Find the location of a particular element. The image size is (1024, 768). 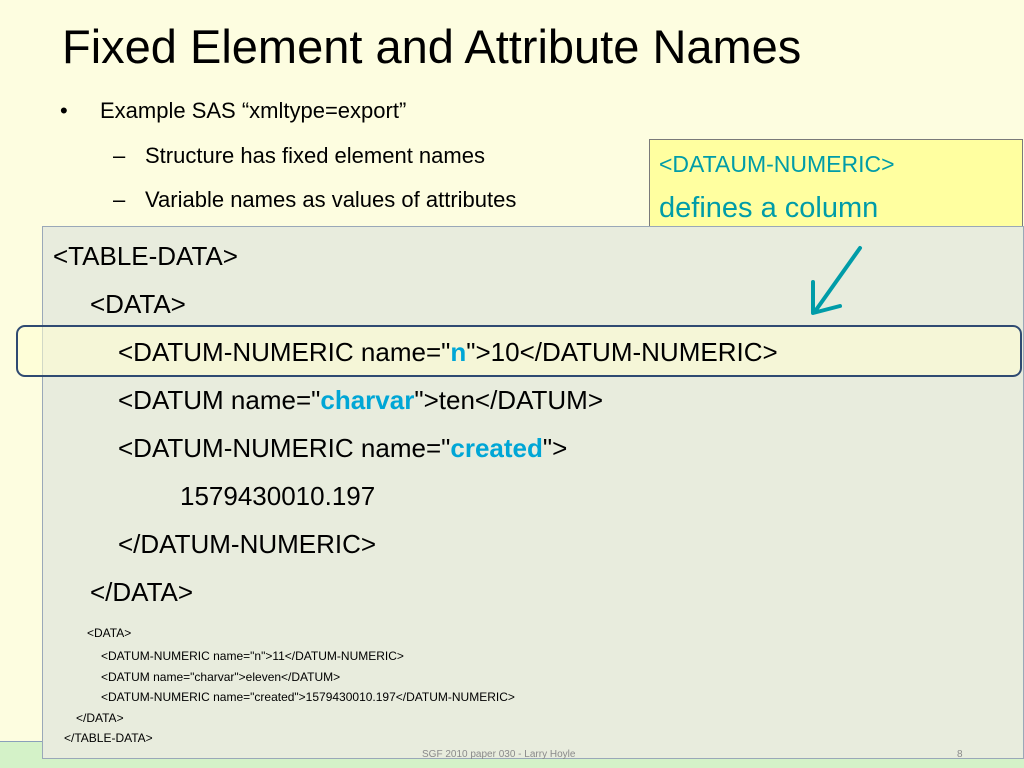

page-number: 8 is located at coordinates (960, 754).